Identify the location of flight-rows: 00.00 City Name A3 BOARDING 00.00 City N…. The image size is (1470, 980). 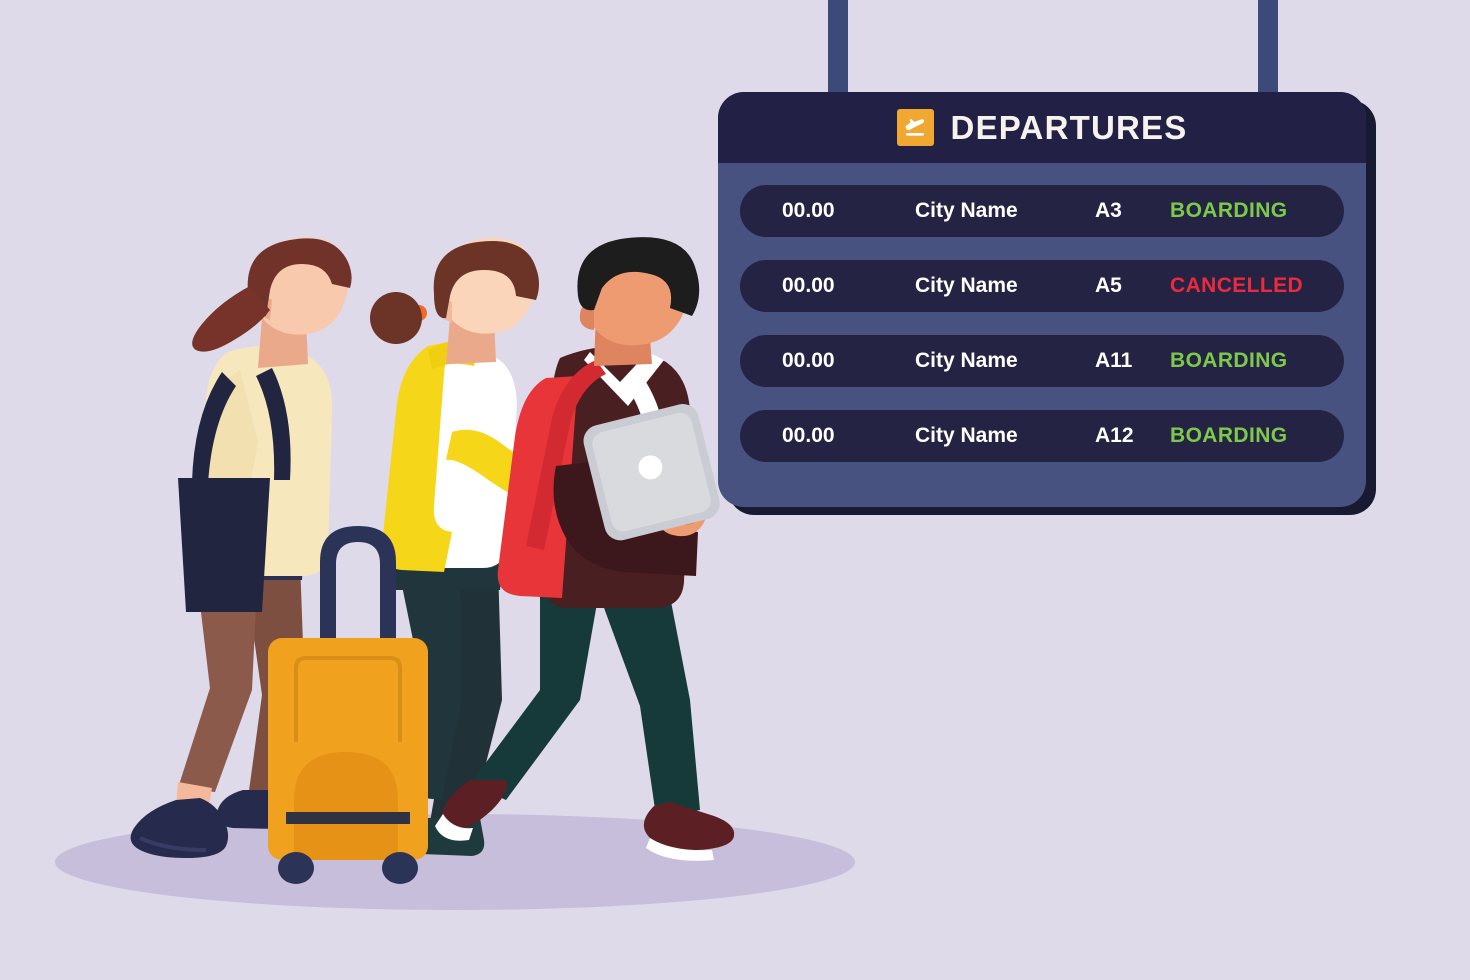
(1042, 312).